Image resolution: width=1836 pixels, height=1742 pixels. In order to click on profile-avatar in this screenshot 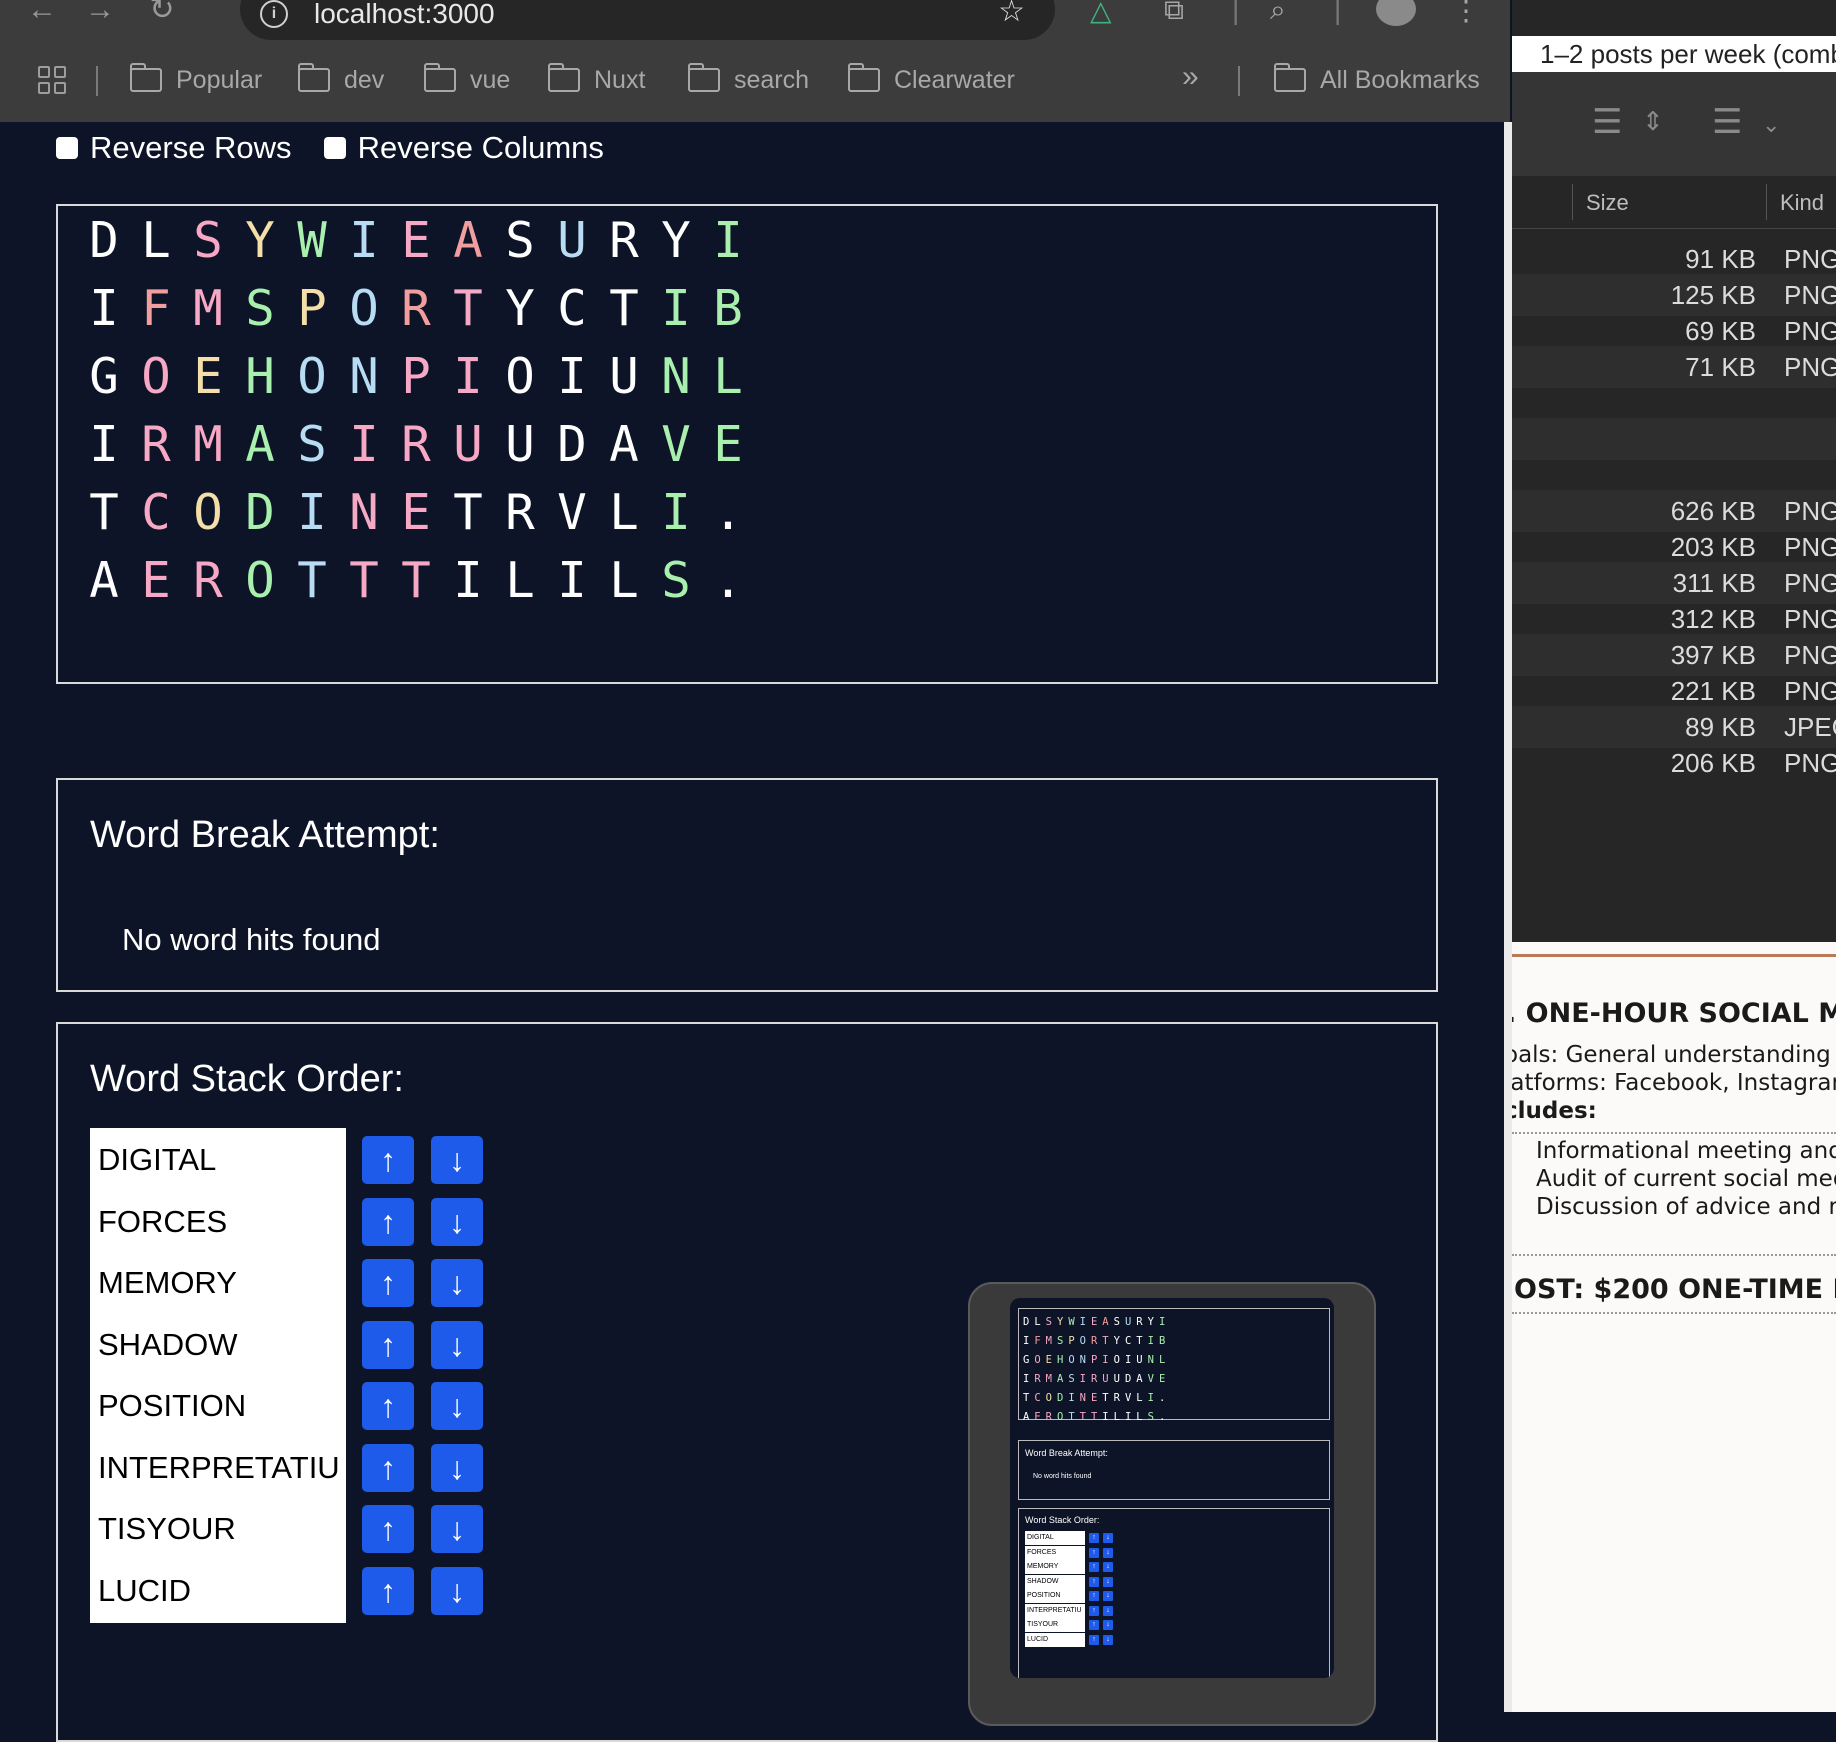, I will do `click(1396, 13)`.